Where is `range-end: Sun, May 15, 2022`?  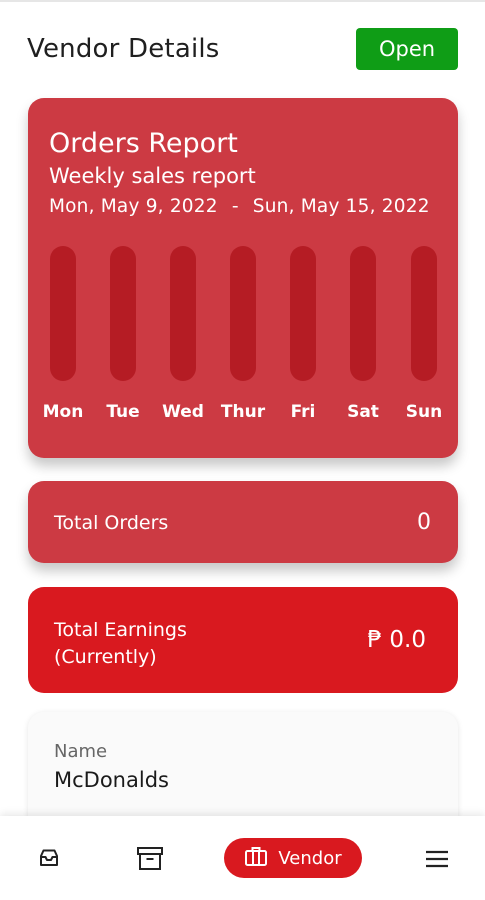
range-end: Sun, May 15, 2022 is located at coordinates (341, 206).